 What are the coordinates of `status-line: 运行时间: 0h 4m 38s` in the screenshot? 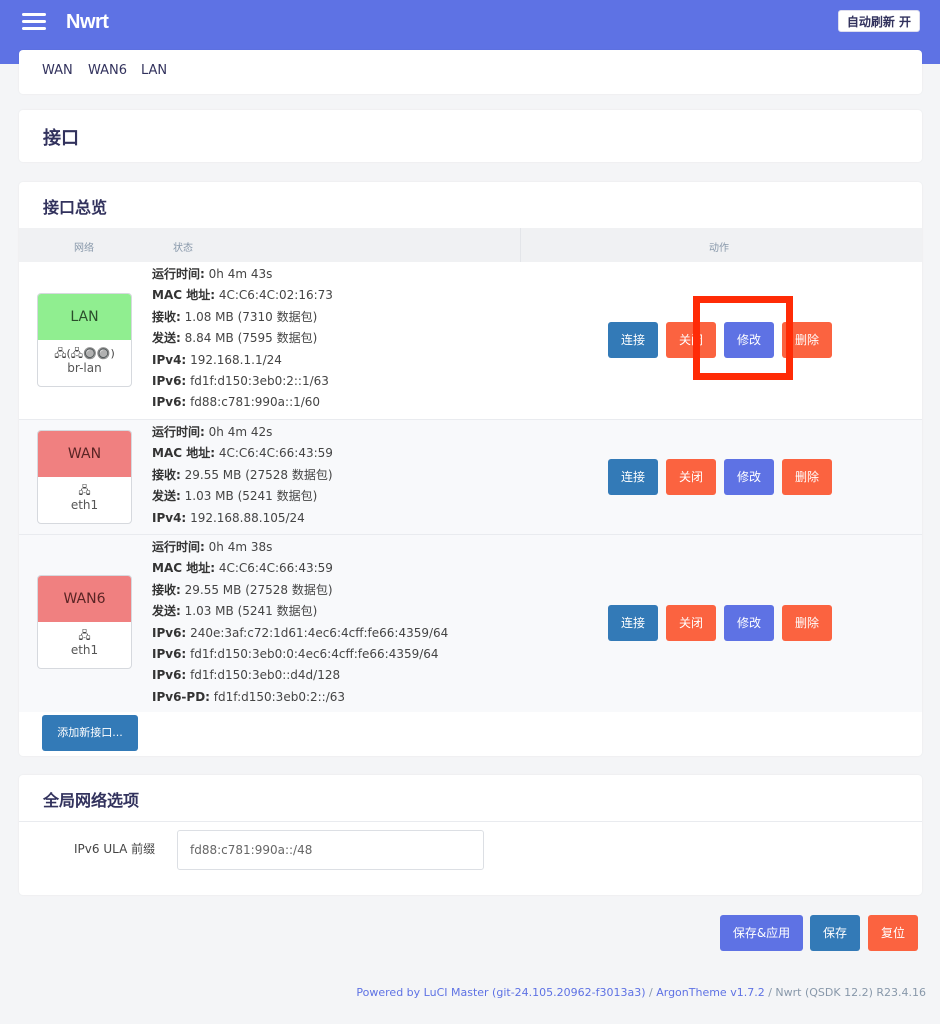 It's located at (212, 547).